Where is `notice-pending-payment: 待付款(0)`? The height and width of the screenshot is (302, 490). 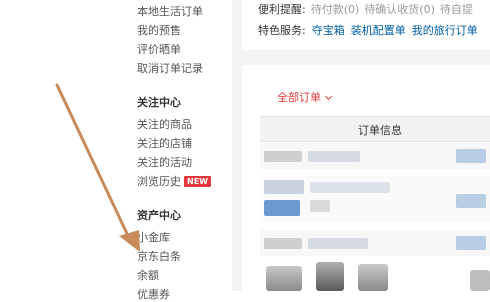
notice-pending-payment: 待付款(0) is located at coordinates (335, 9).